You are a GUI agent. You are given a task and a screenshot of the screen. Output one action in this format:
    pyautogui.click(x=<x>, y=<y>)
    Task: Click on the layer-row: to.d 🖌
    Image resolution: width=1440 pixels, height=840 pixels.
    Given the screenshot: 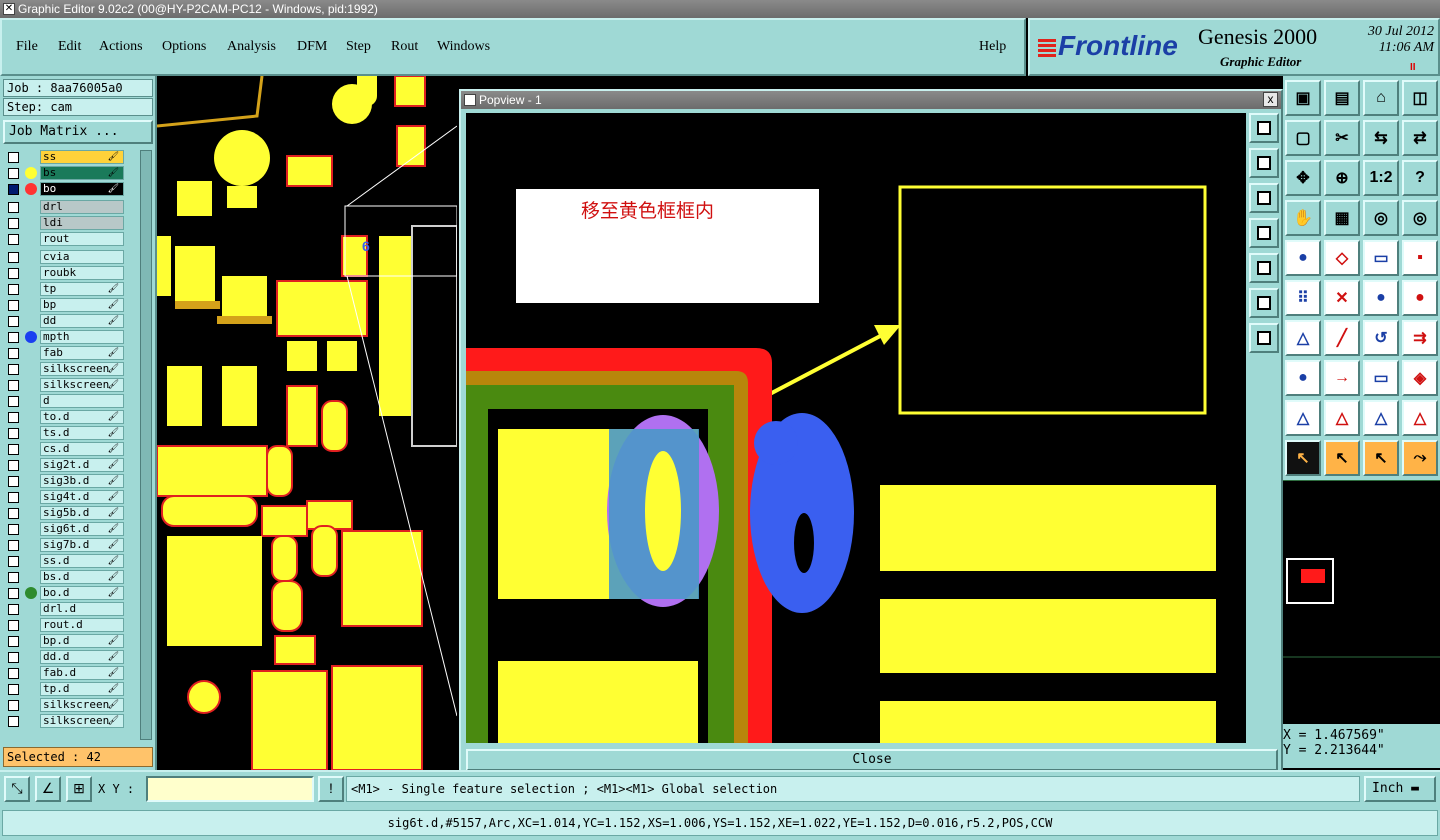 What is the action you would take?
    pyautogui.click(x=71, y=417)
    